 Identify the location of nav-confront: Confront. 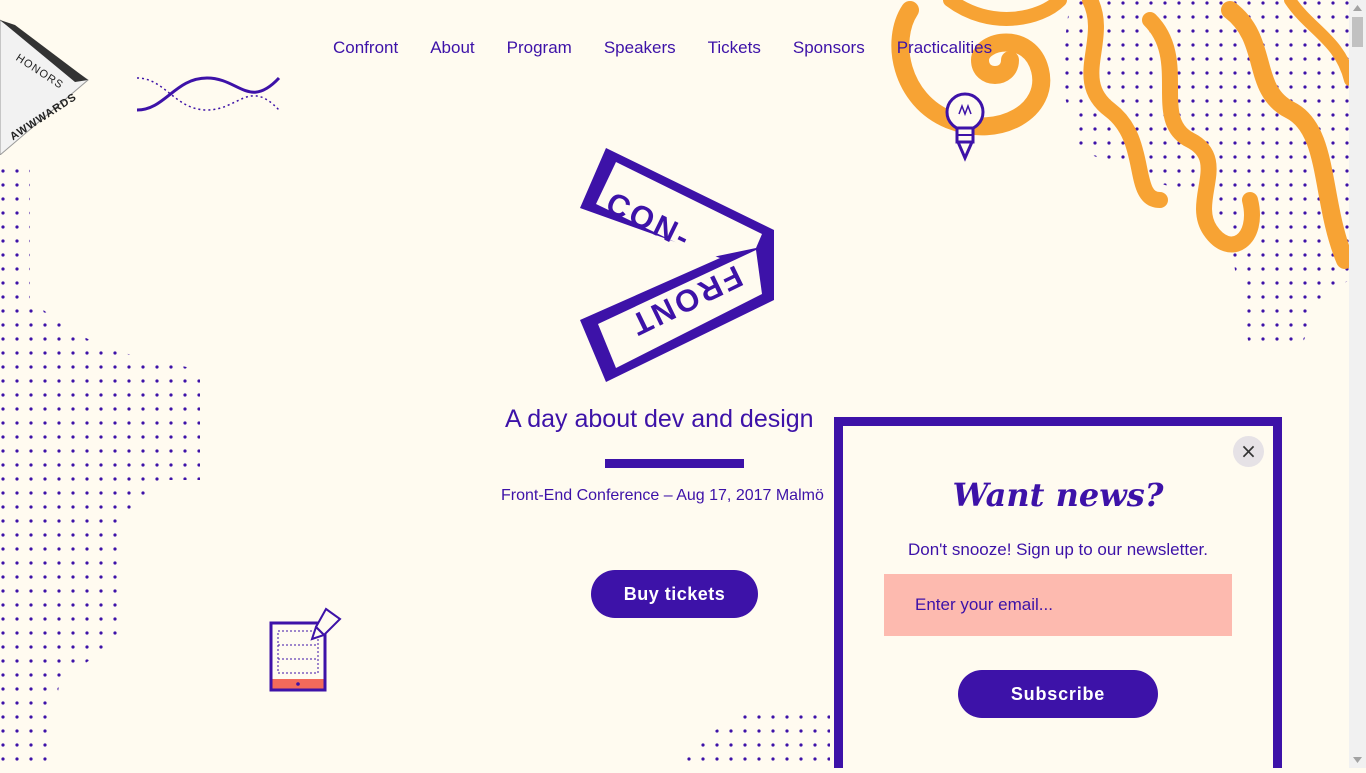
(365, 48).